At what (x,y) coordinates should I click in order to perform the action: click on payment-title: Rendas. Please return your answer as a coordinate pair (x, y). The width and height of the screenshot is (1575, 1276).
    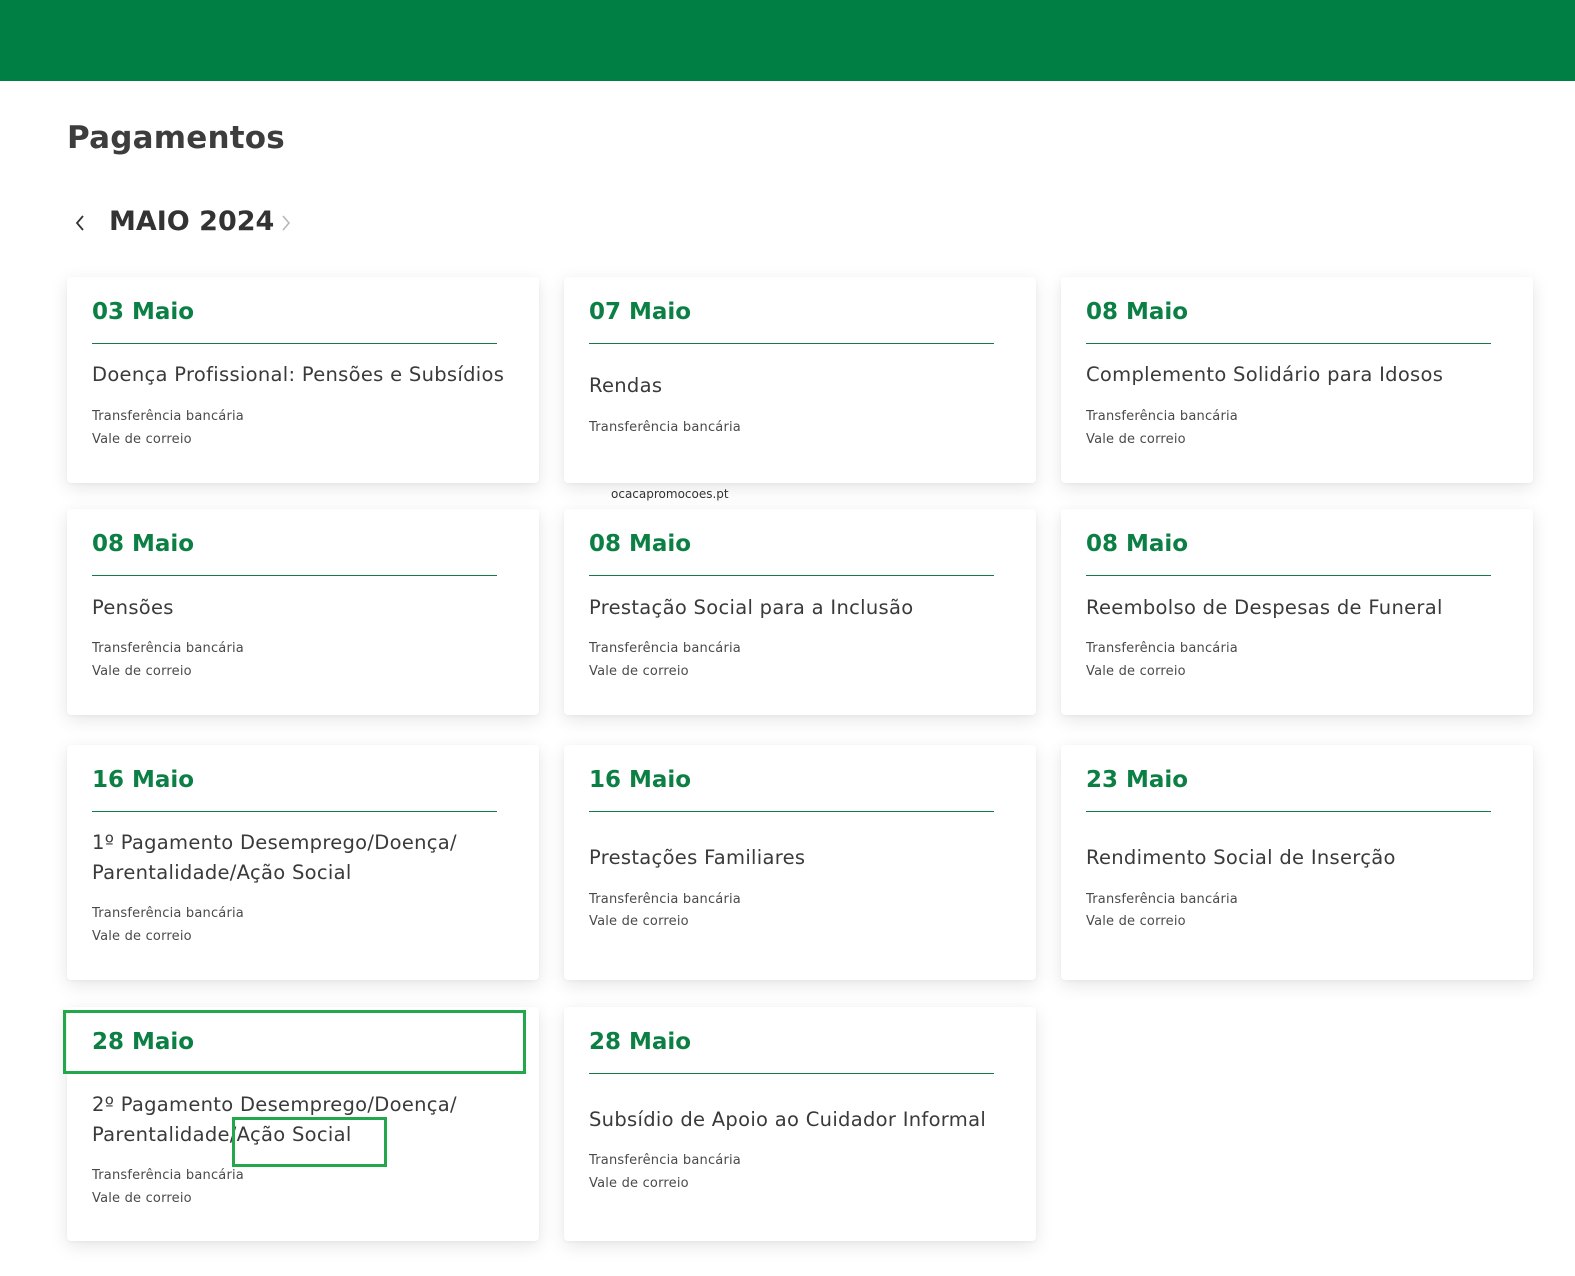
    Looking at the image, I should click on (626, 385).